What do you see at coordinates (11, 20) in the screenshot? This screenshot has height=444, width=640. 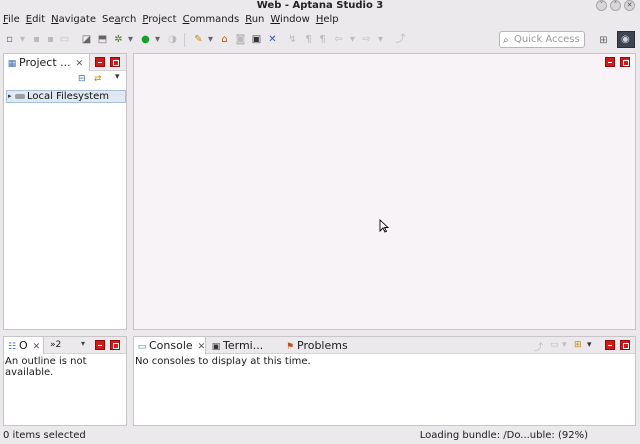 I see `menu-file: File` at bounding box center [11, 20].